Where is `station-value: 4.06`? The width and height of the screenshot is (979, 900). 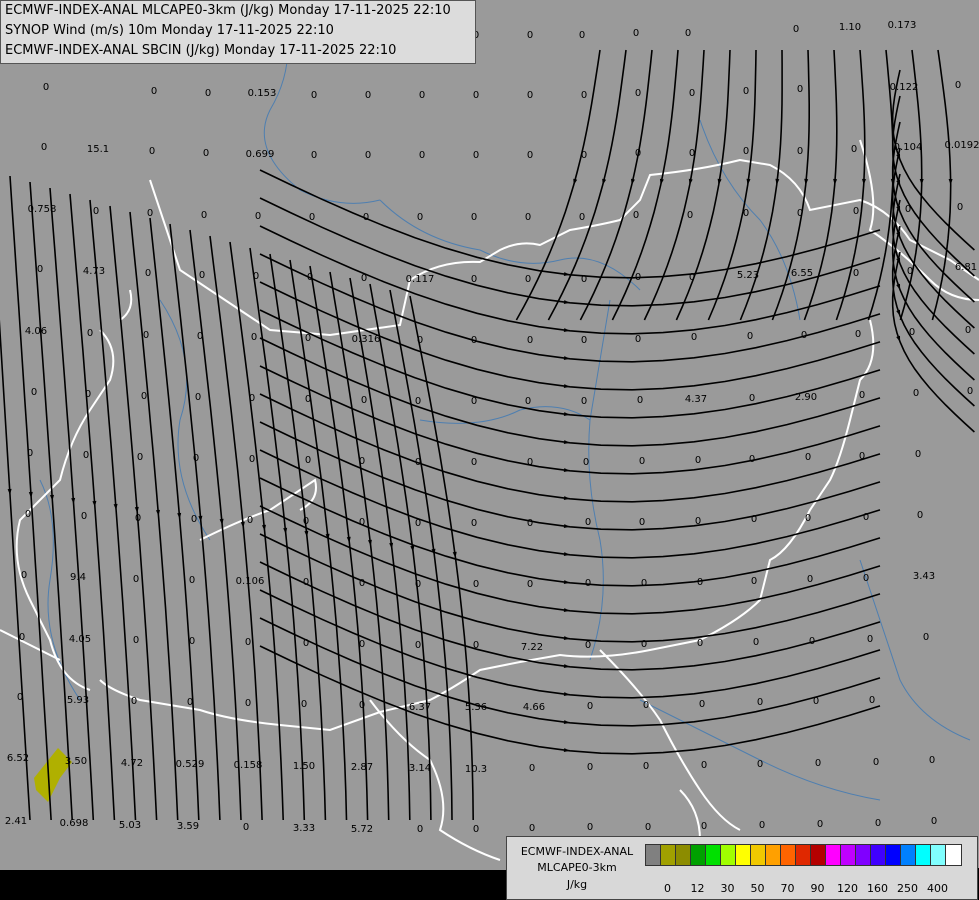
station-value: 4.06 is located at coordinates (36, 331).